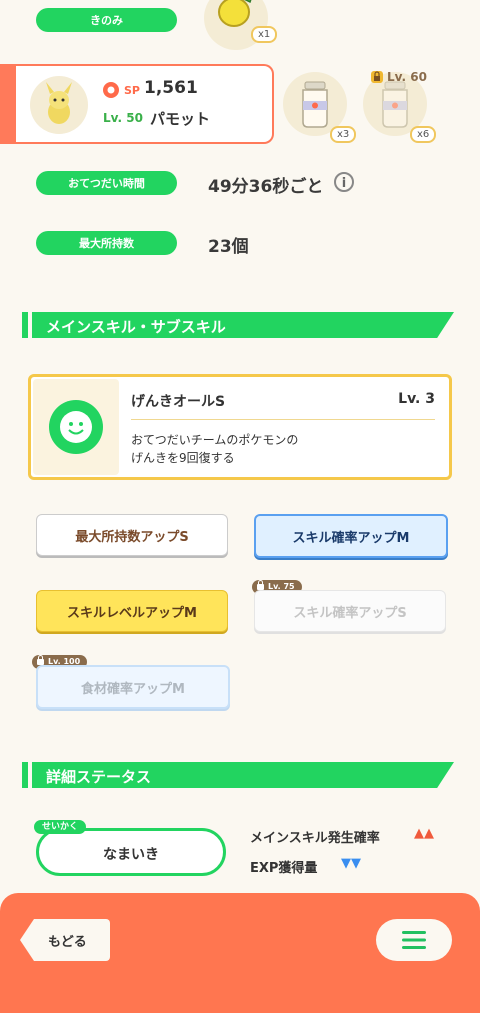 The image size is (480, 1013). What do you see at coordinates (266, 187) in the screenshot?
I see `help-time-value: 49分36秒ごと` at bounding box center [266, 187].